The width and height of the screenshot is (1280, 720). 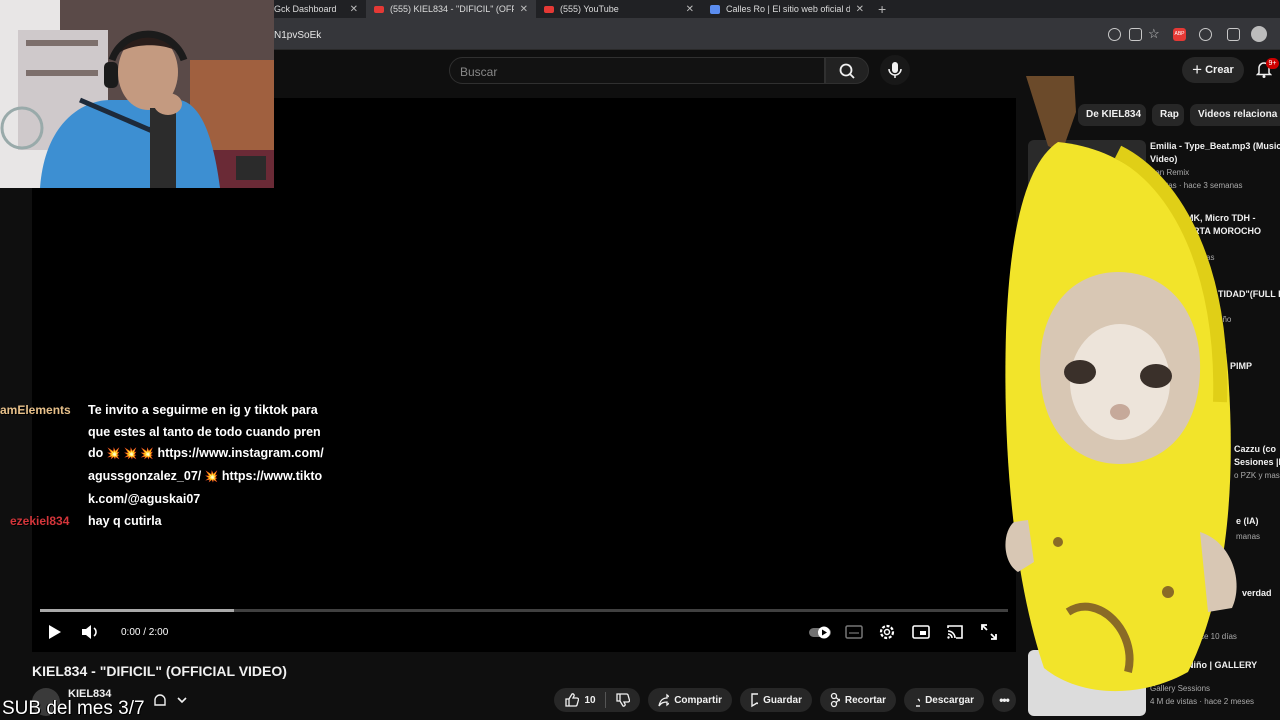 I want to click on autoplay-toggle-icon, so click(x=820, y=632).